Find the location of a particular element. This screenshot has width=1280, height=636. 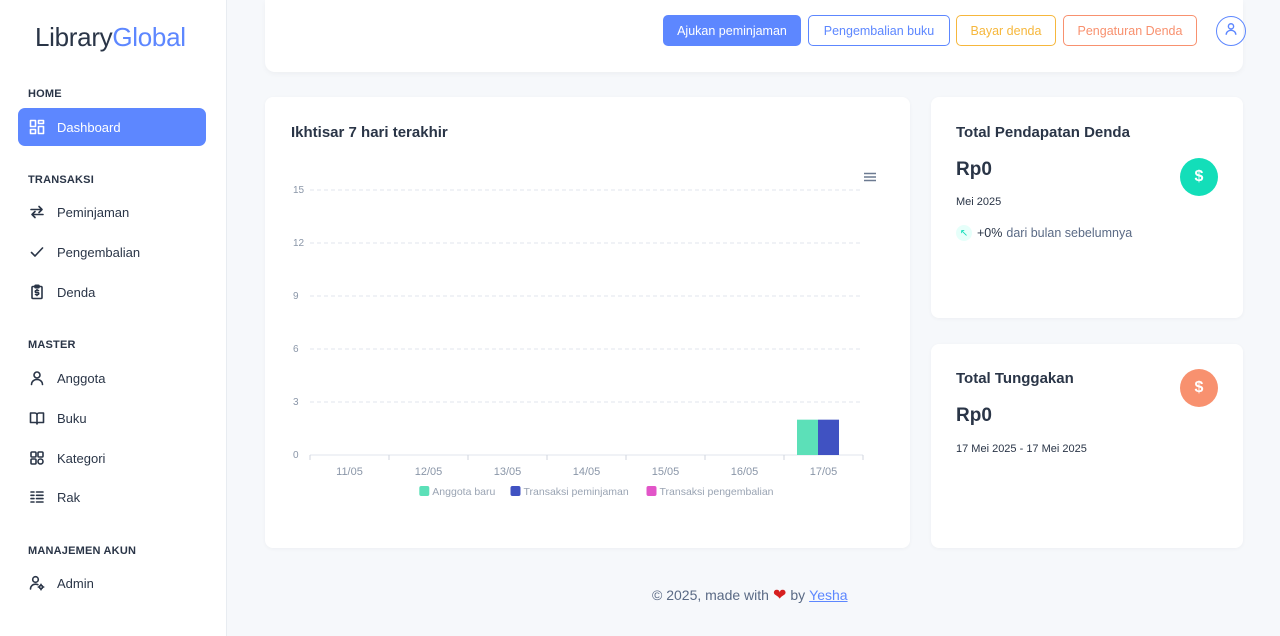

list-details-icon is located at coordinates (37, 497).